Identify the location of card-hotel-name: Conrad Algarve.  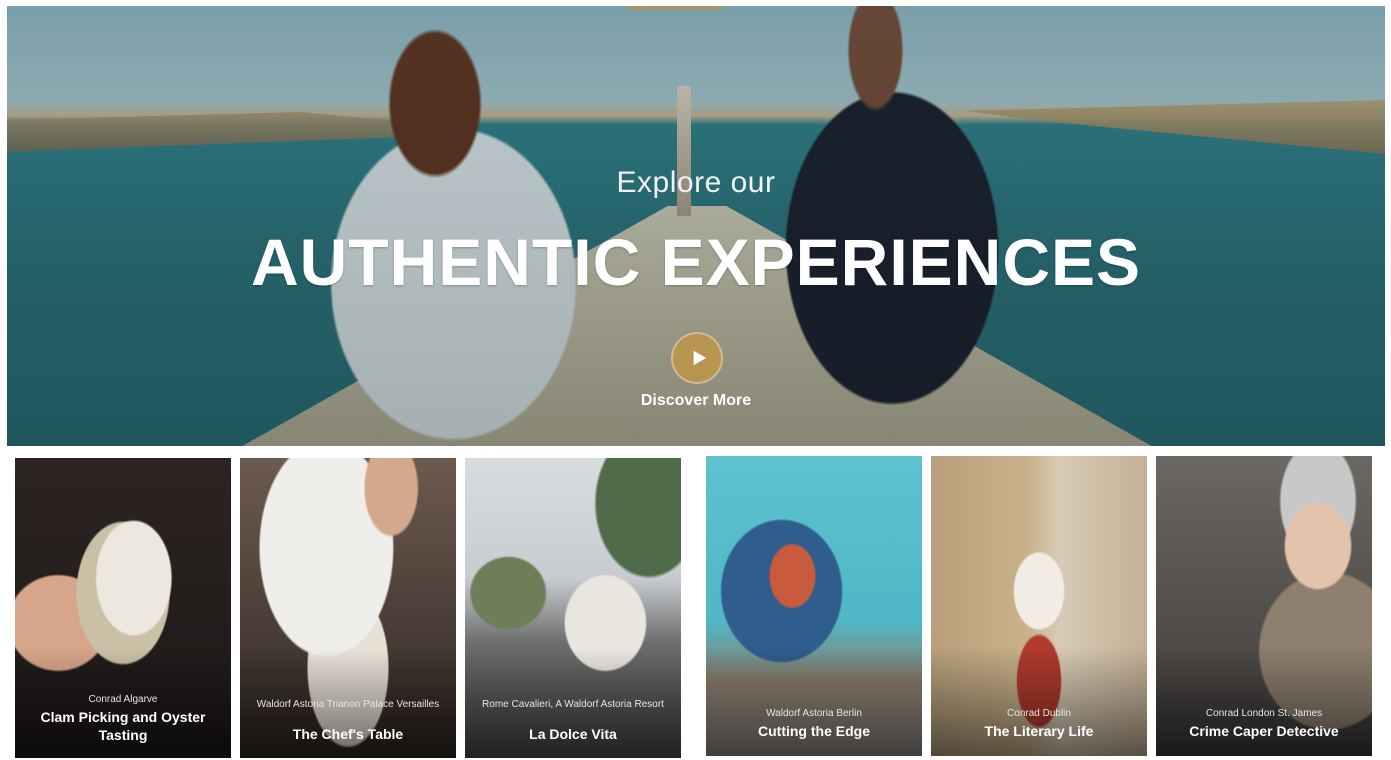
(123, 699).